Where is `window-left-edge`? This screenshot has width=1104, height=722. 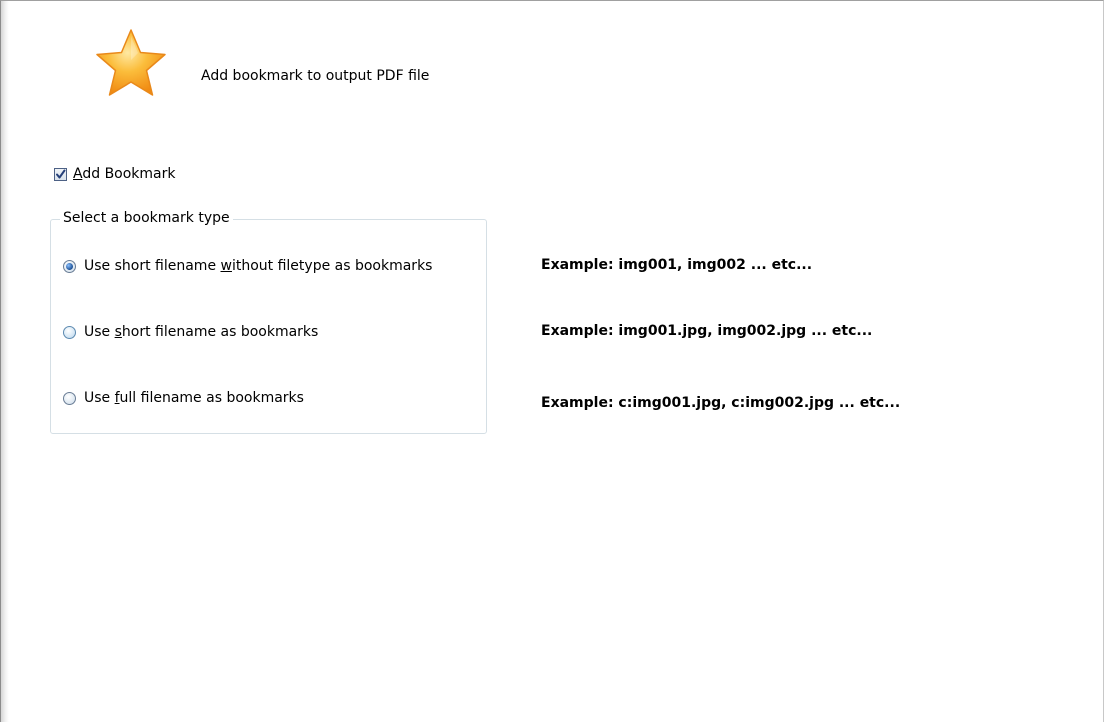
window-left-edge is located at coordinates (5, 361).